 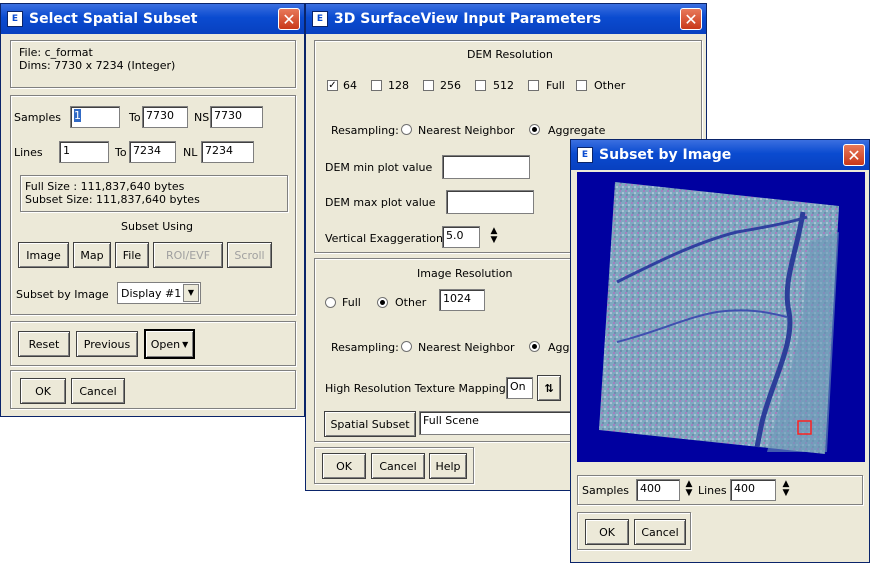 What do you see at coordinates (188, 255) in the screenshot?
I see `roi-evf-button: ROI/EVF` at bounding box center [188, 255].